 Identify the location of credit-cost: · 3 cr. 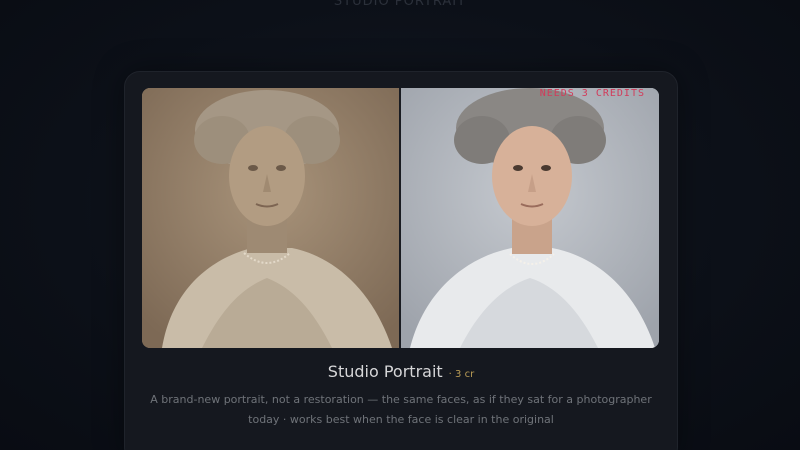
(461, 374).